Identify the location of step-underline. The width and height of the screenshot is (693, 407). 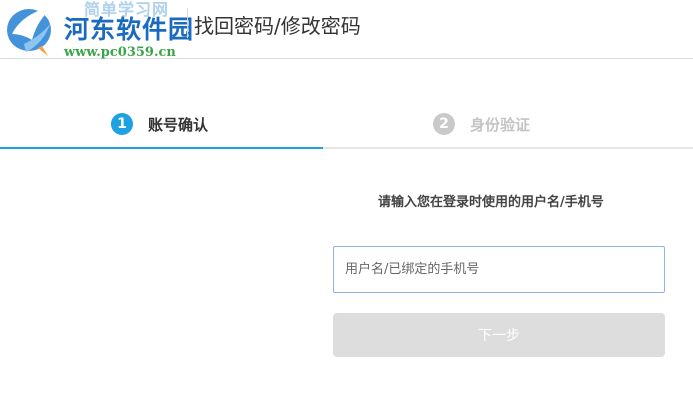
(508, 148).